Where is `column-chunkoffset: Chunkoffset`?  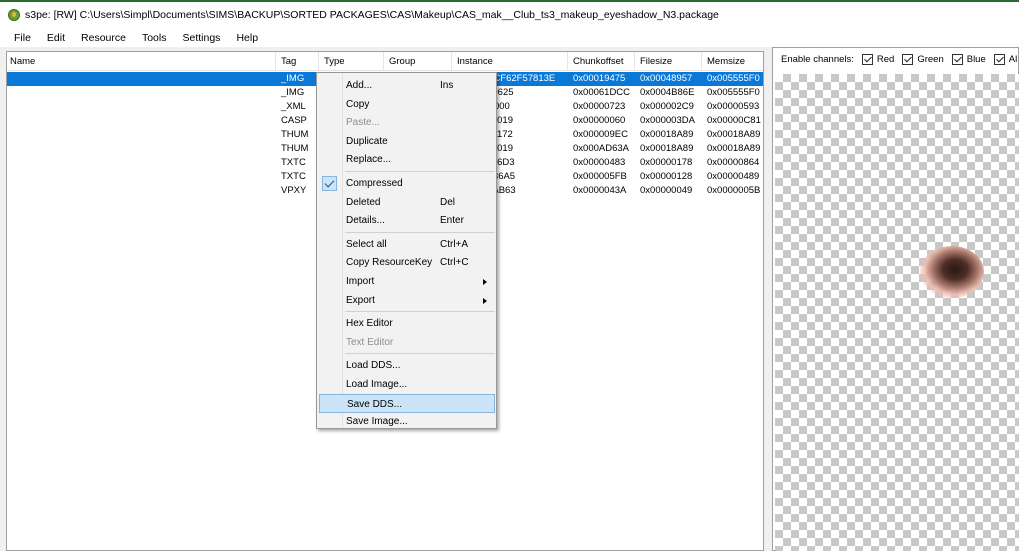
column-chunkoffset: Chunkoffset is located at coordinates (598, 61).